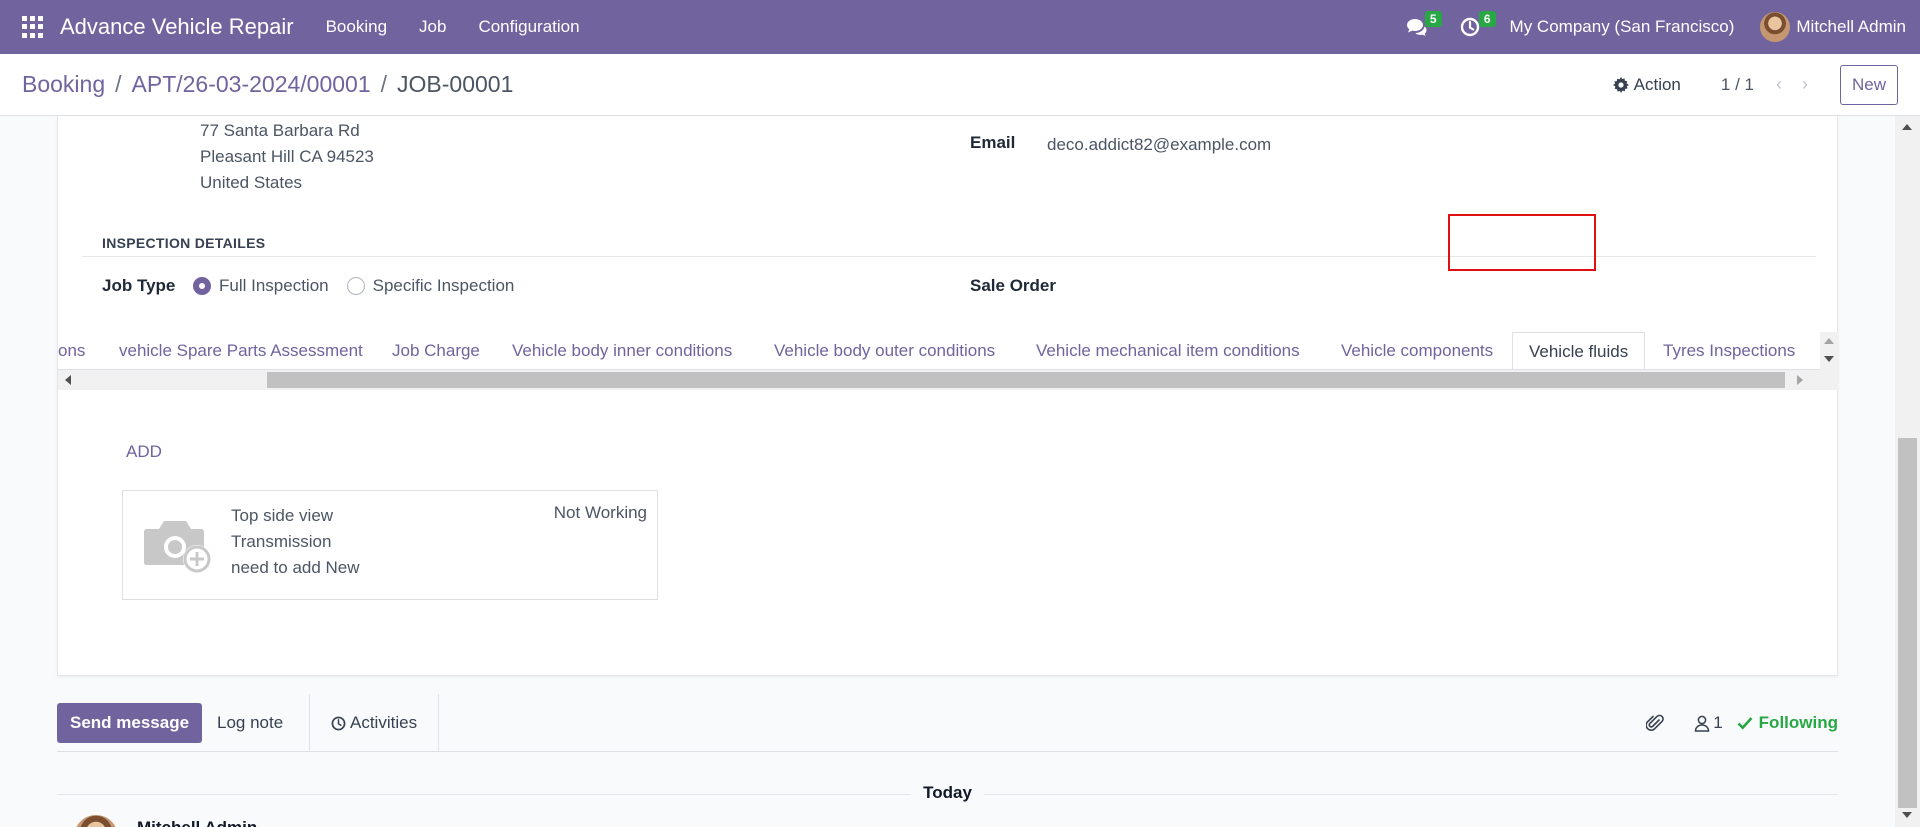  Describe the element at coordinates (1779, 84) in the screenshot. I see `pager-previous-icon: ‹` at that location.